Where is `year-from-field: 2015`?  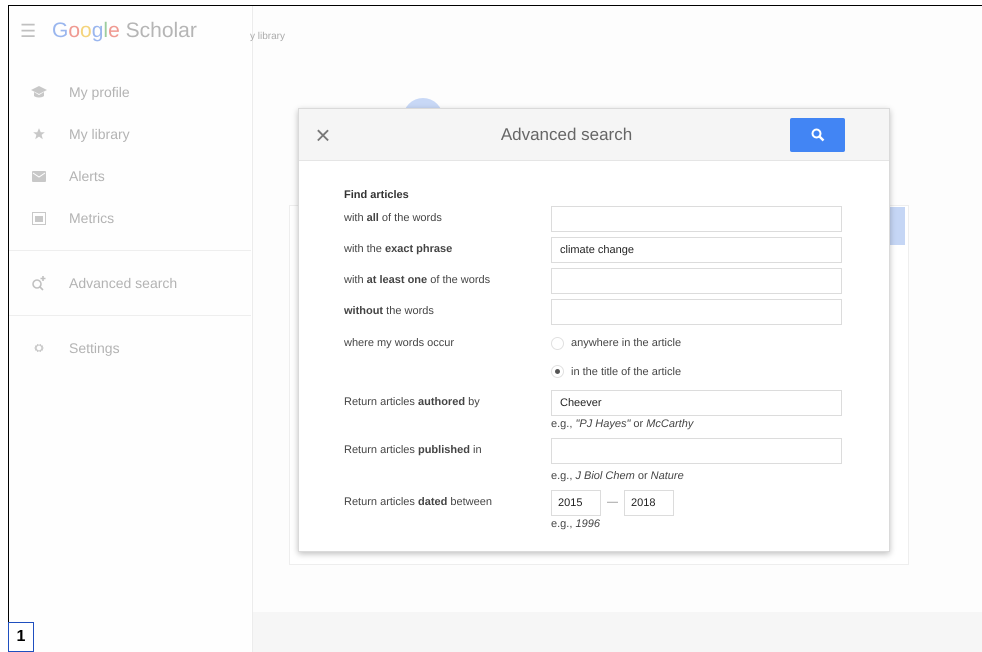
year-from-field: 2015 is located at coordinates (576, 503).